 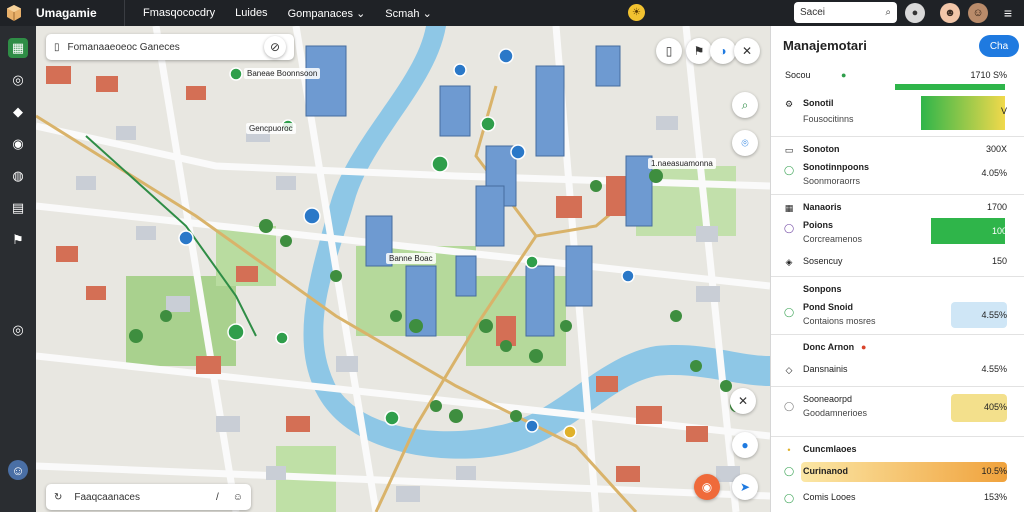 I want to click on main-nav: Fmasqococdry Luides Gompanaces ⌄ Scmah ⌄, so click(x=287, y=13).